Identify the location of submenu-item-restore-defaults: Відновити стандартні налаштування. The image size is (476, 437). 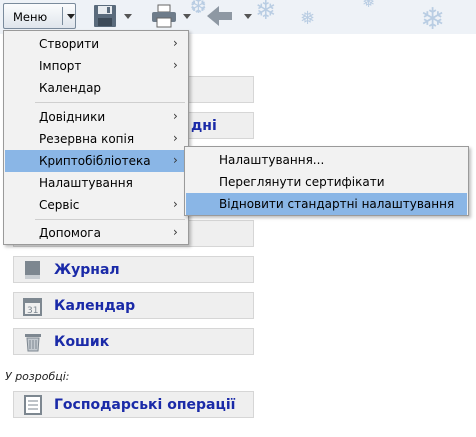
(326, 204).